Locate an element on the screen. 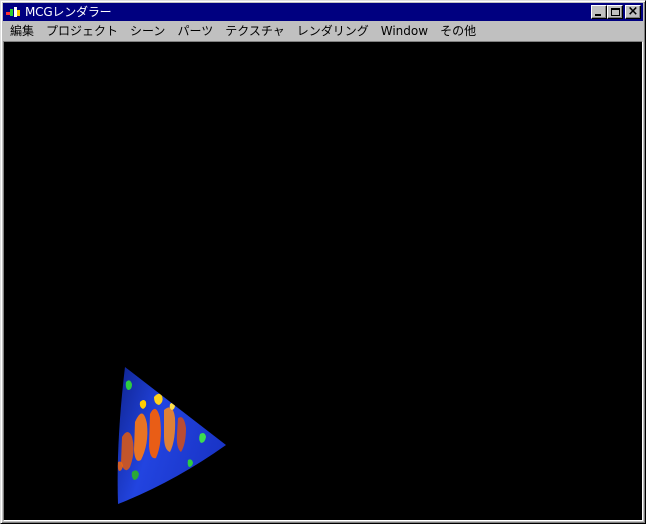 This screenshot has height=524, width=646. maximize-button is located at coordinates (615, 12).